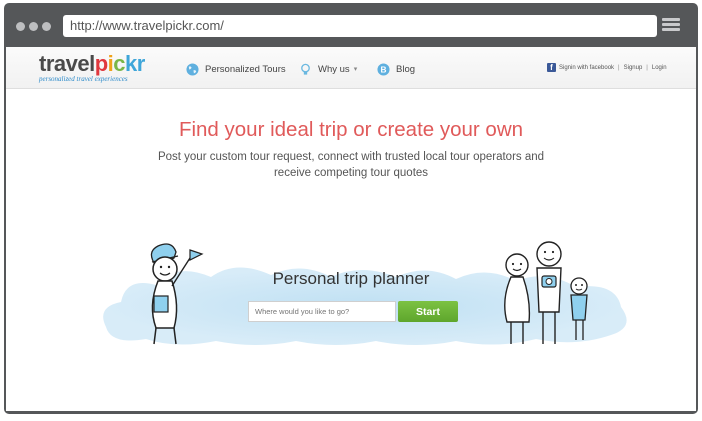 This screenshot has height=421, width=702. Describe the element at coordinates (351, 278) in the screenshot. I see `planner-title: Personal trip planner` at that location.